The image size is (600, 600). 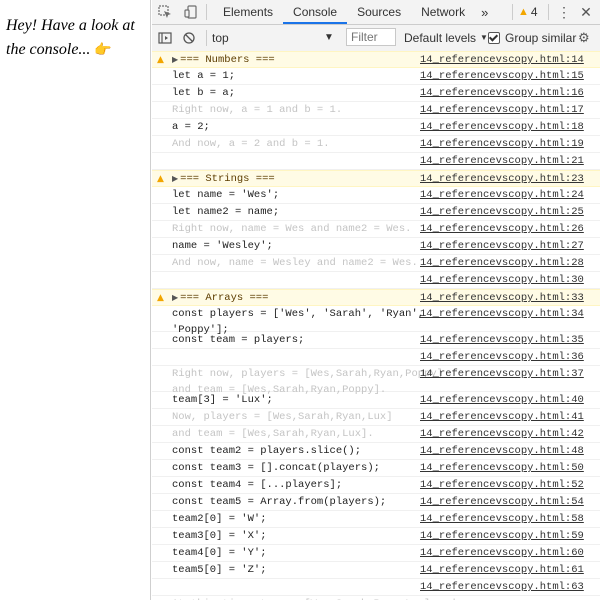 I want to click on source-link: 14_referencevscopy.html:15, so click(x=502, y=76).